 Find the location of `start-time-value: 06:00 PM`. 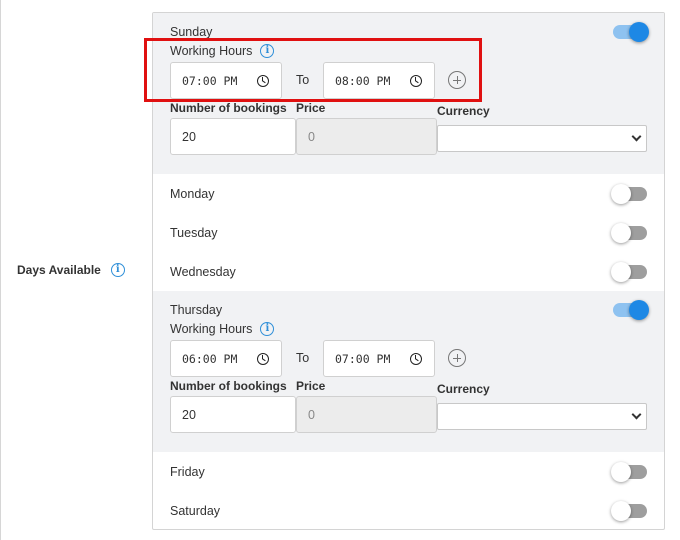

start-time-value: 06:00 PM is located at coordinates (210, 358).